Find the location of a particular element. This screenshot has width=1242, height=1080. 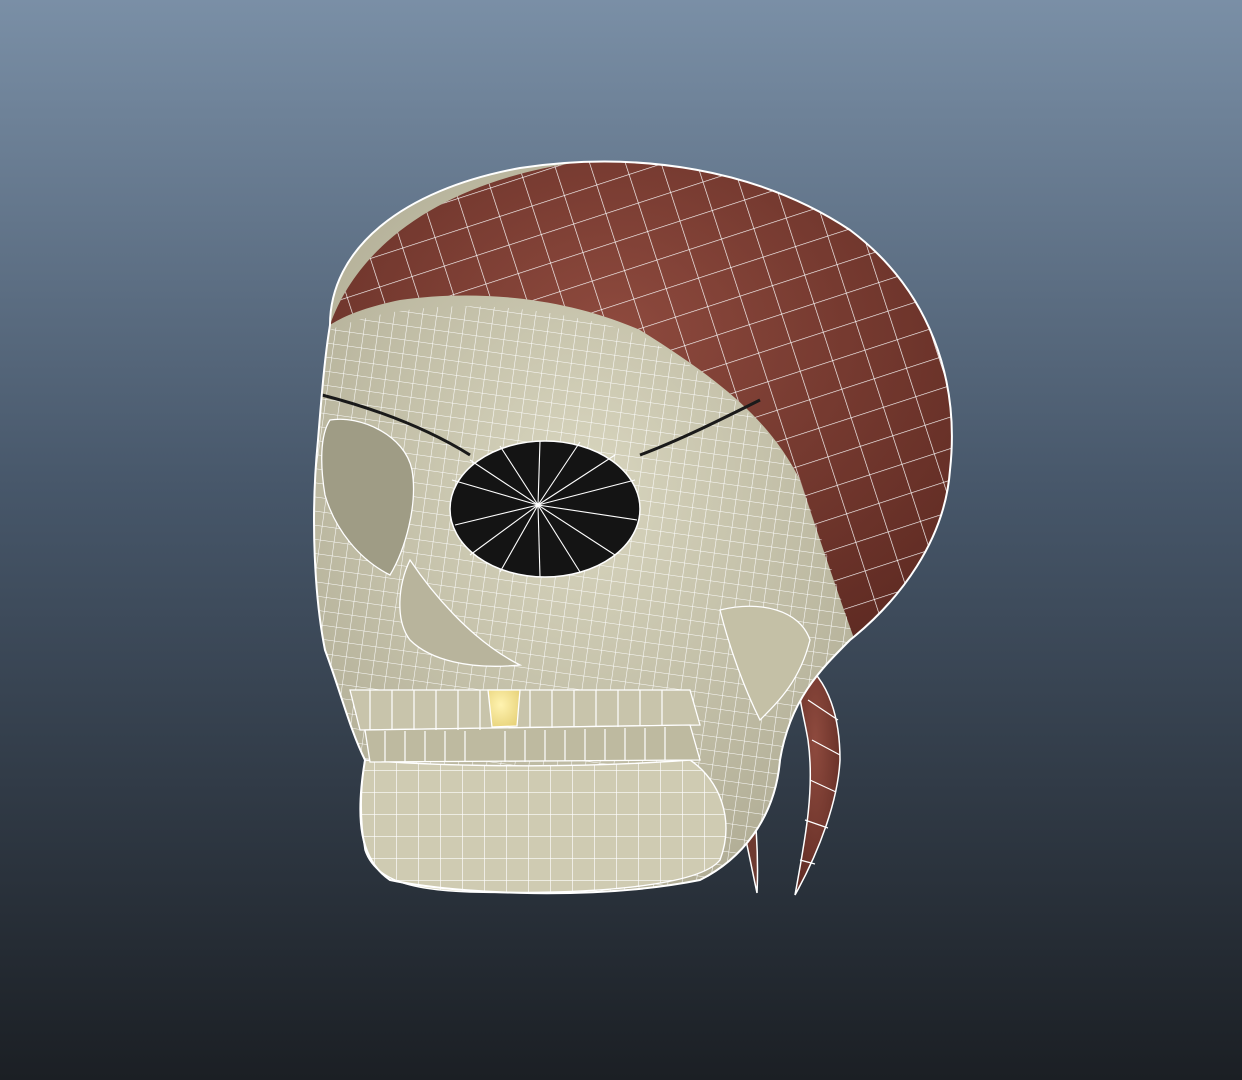

teeth is located at coordinates (525, 726).